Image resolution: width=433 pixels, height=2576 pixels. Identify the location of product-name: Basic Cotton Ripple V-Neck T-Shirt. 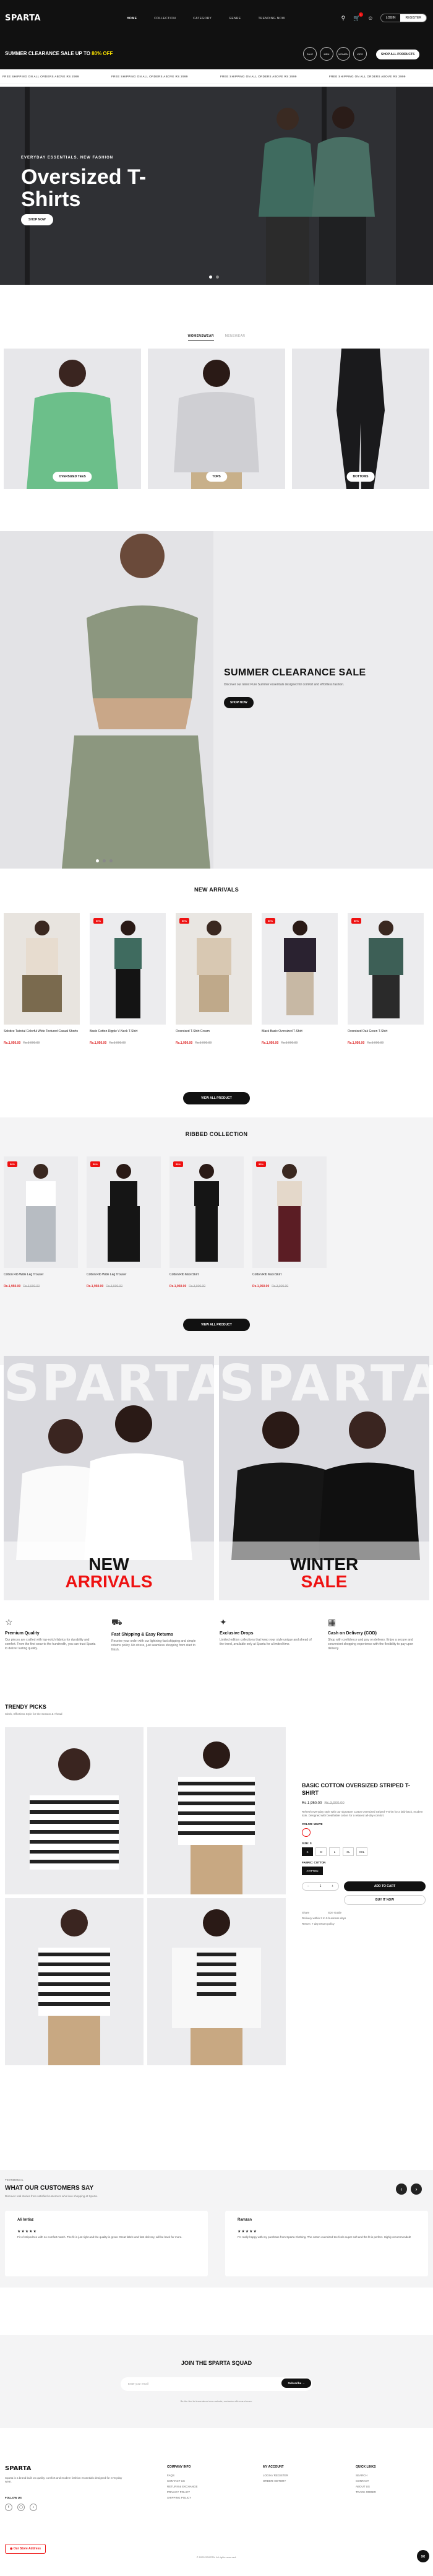
(128, 1034).